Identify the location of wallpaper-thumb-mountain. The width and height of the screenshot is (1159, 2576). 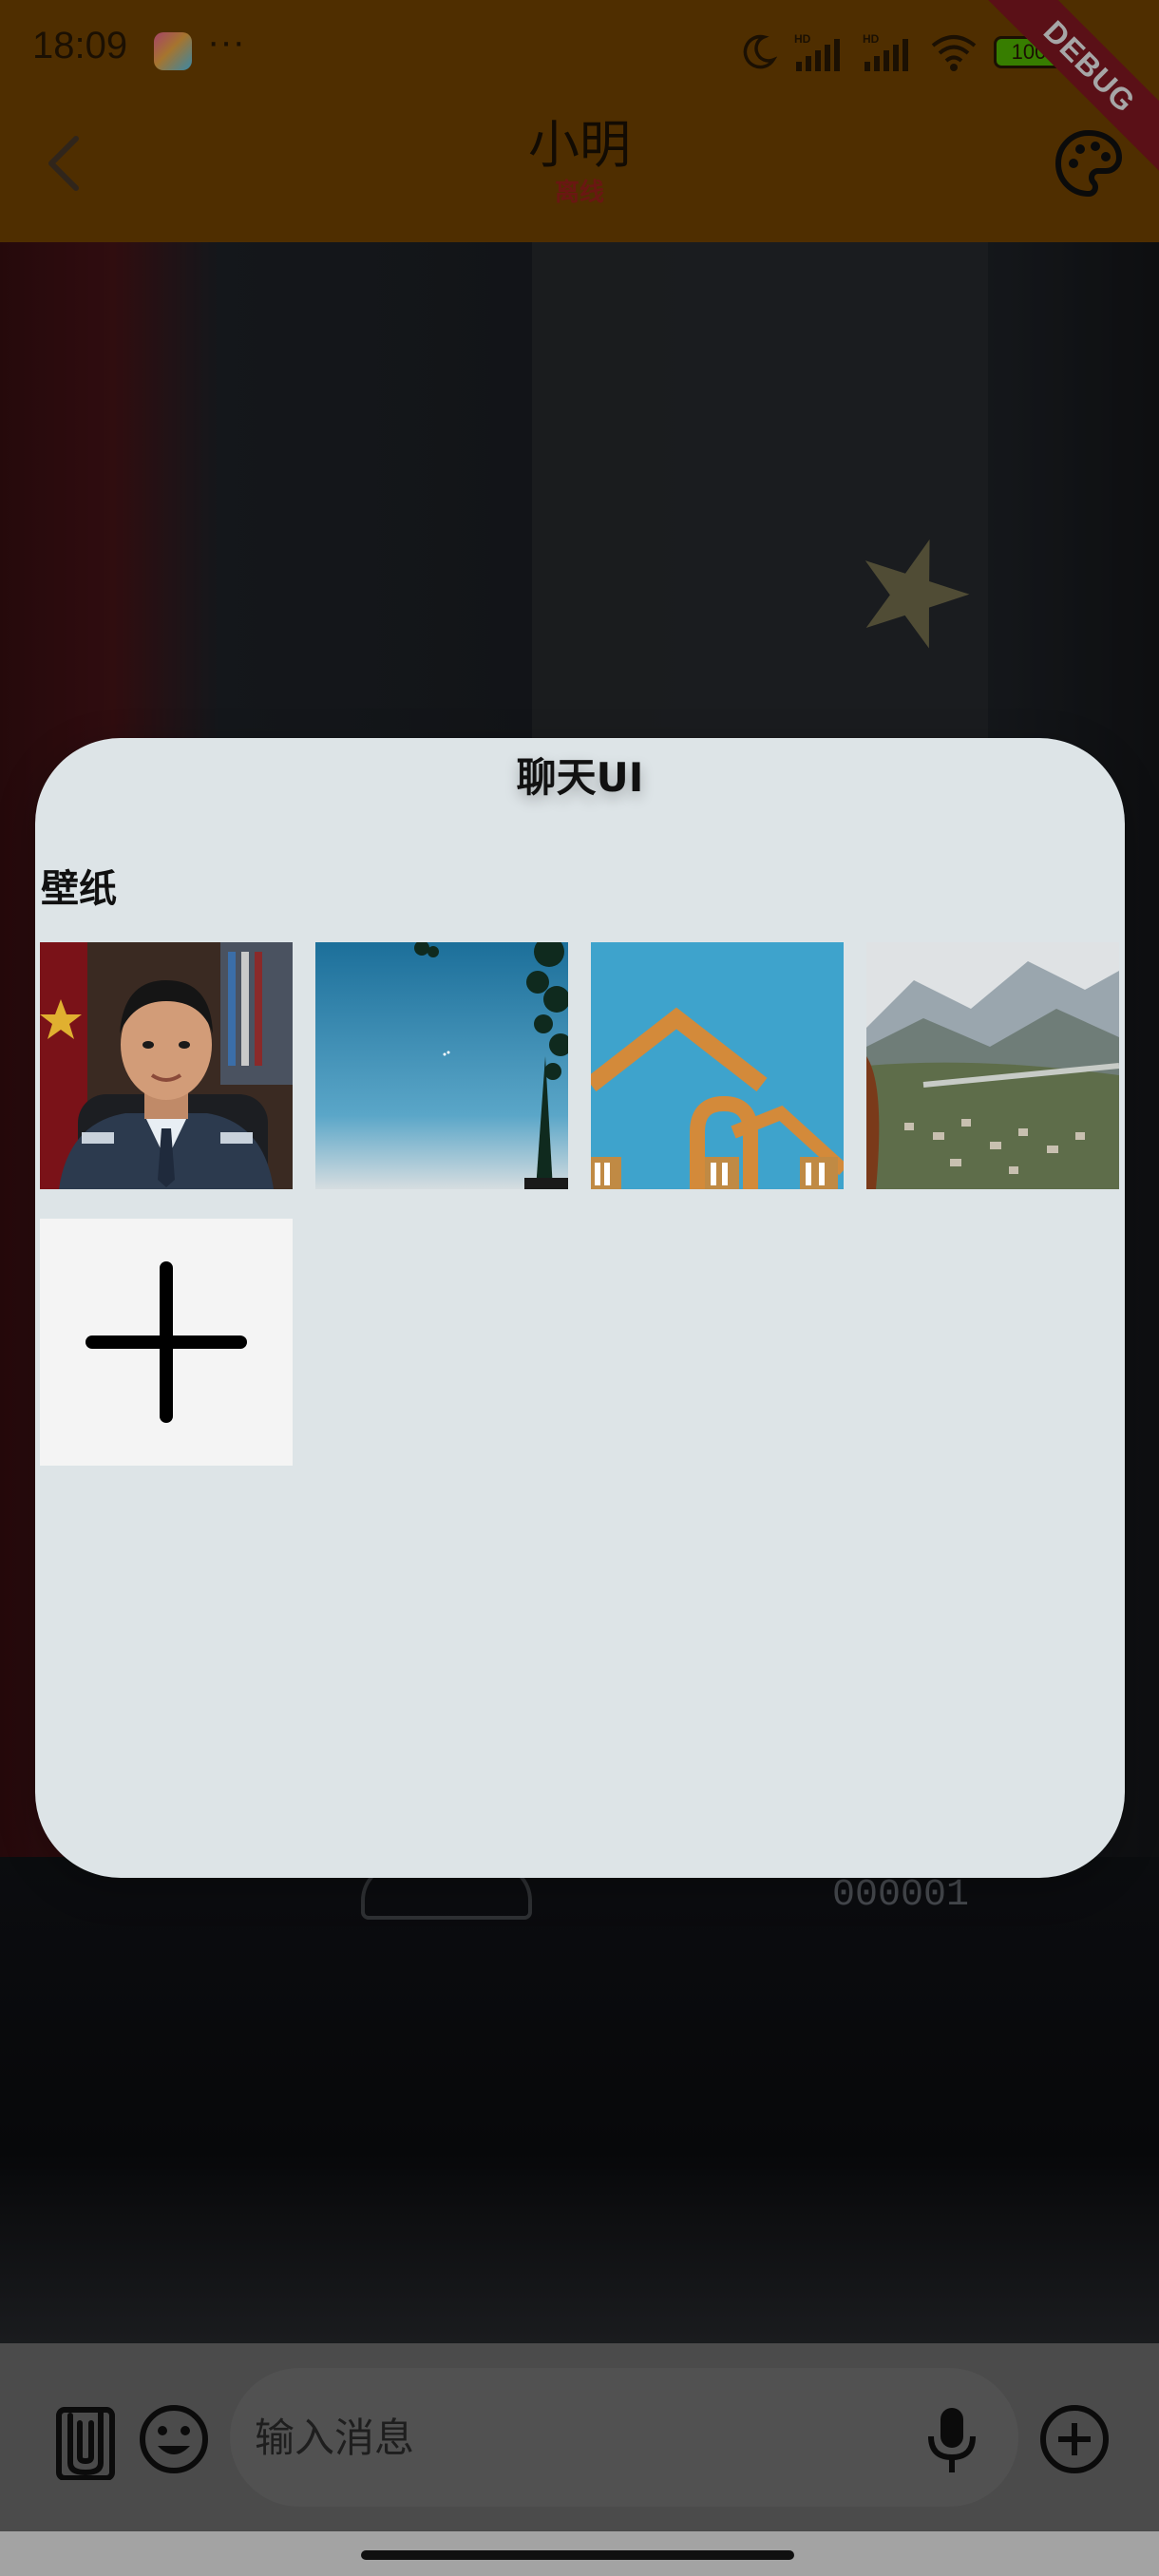
(992, 1065).